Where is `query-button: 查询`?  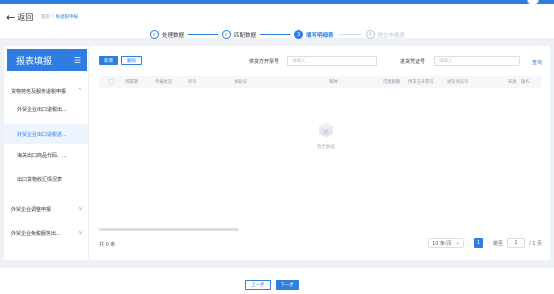 query-button: 查询 is located at coordinates (537, 62).